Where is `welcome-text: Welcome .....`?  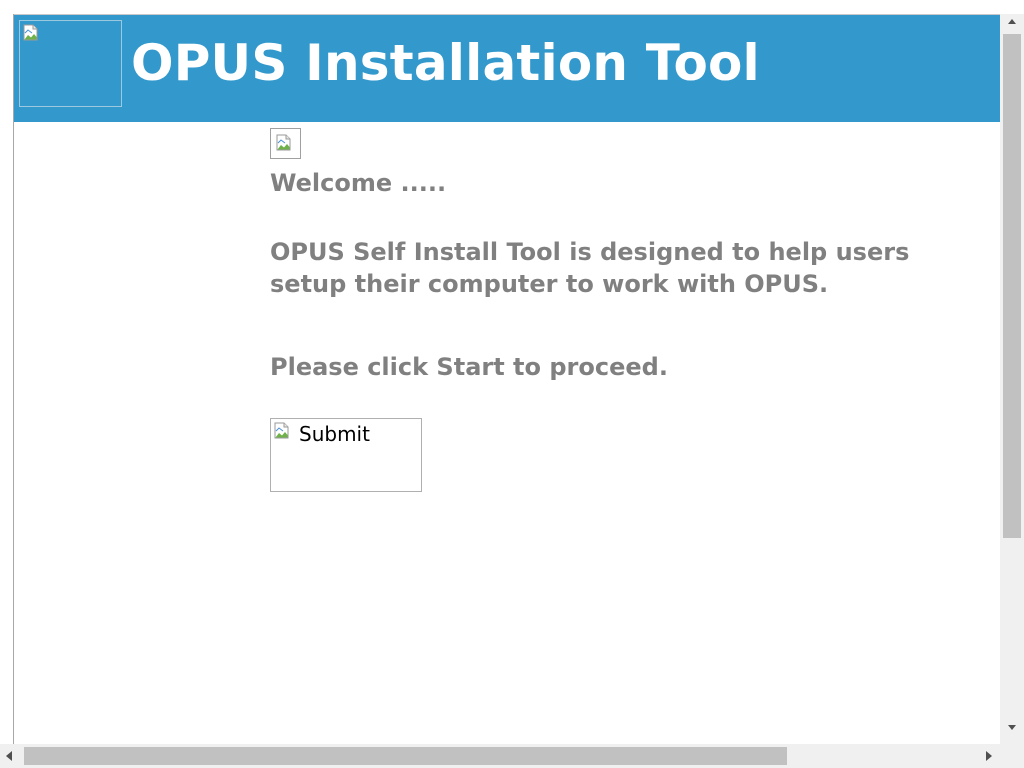 welcome-text: Welcome ..... is located at coordinates (358, 183).